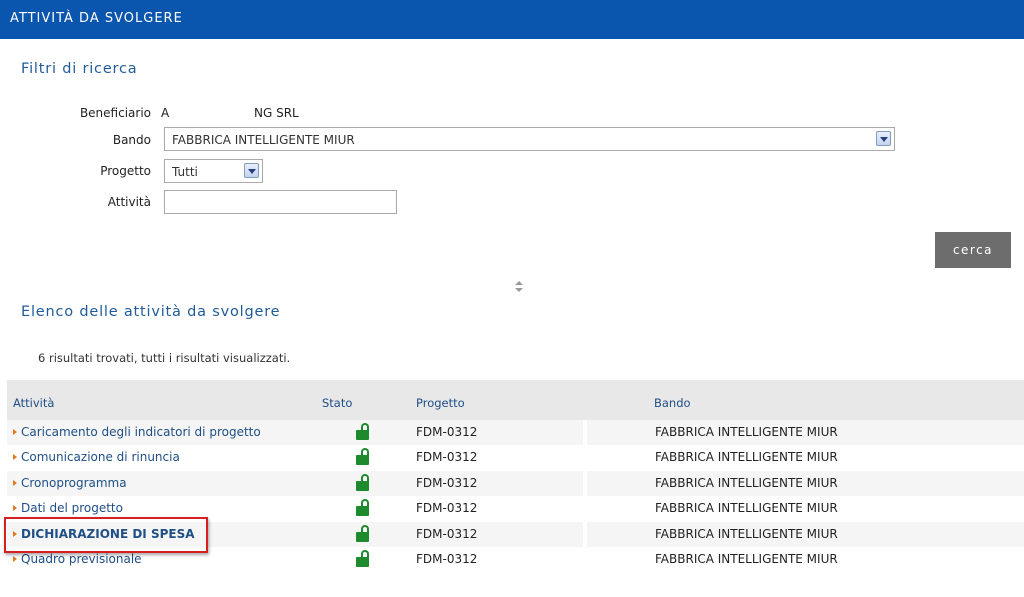 The image size is (1024, 597). Describe the element at coordinates (973, 250) in the screenshot. I see `search-button: cerca` at that location.